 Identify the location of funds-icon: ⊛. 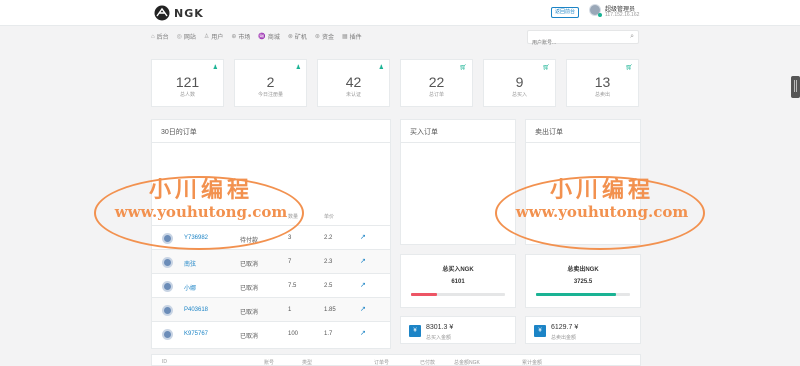
(317, 37).